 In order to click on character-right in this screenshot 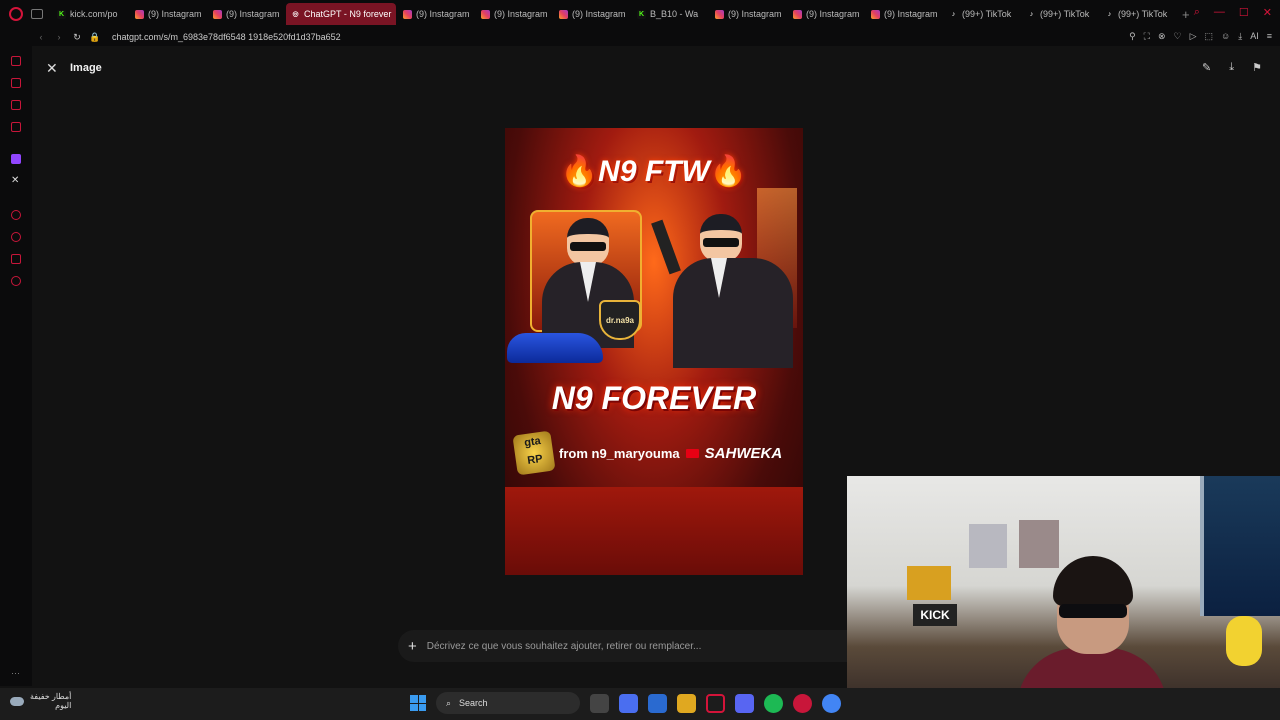, I will do `click(733, 291)`.